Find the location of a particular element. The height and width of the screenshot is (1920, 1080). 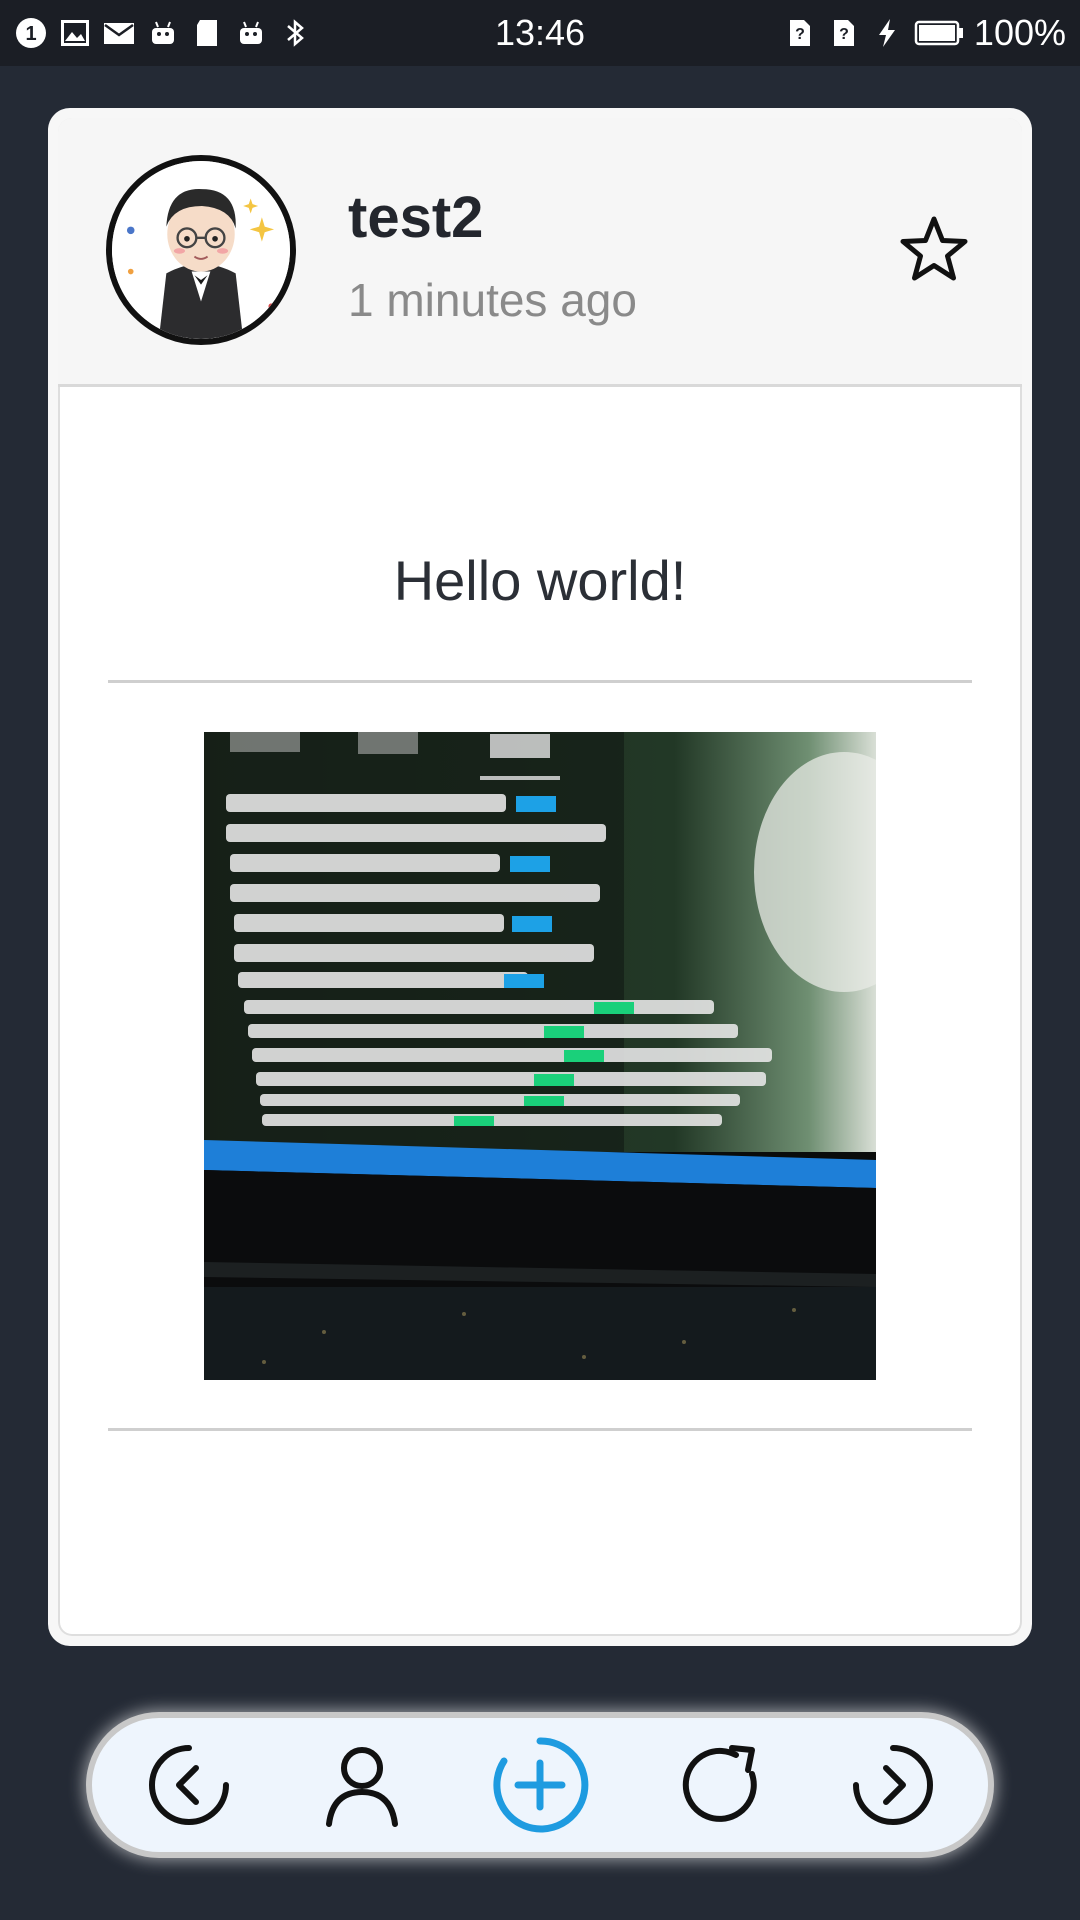

prev-button is located at coordinates (189, 1785).